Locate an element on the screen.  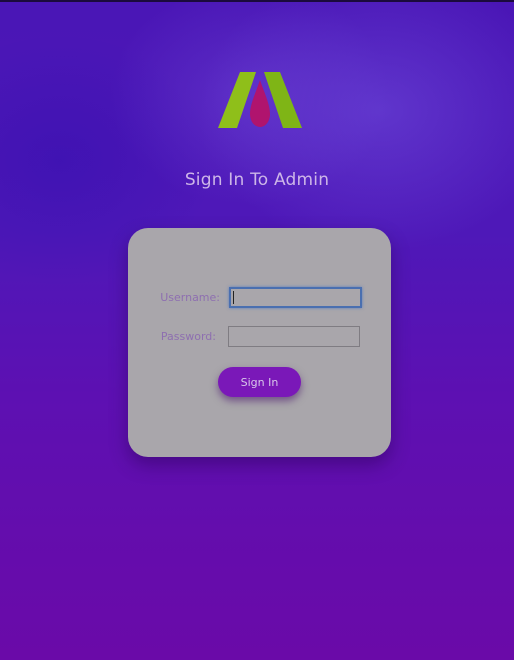
top-border is located at coordinates (257, 1).